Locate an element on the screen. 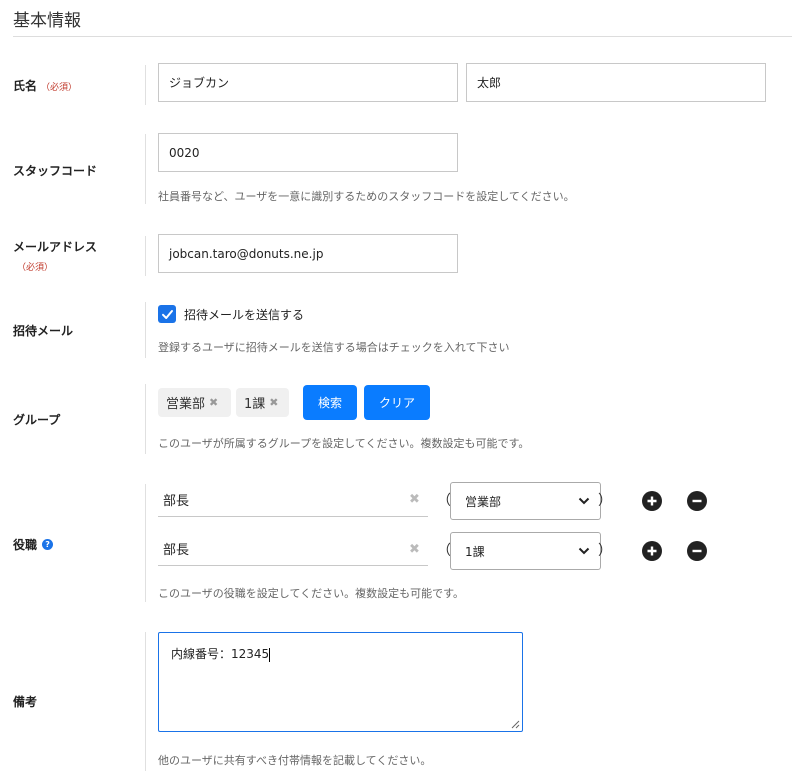 The width and height of the screenshot is (792, 771). group-chip-label: 営業部 is located at coordinates (186, 404).